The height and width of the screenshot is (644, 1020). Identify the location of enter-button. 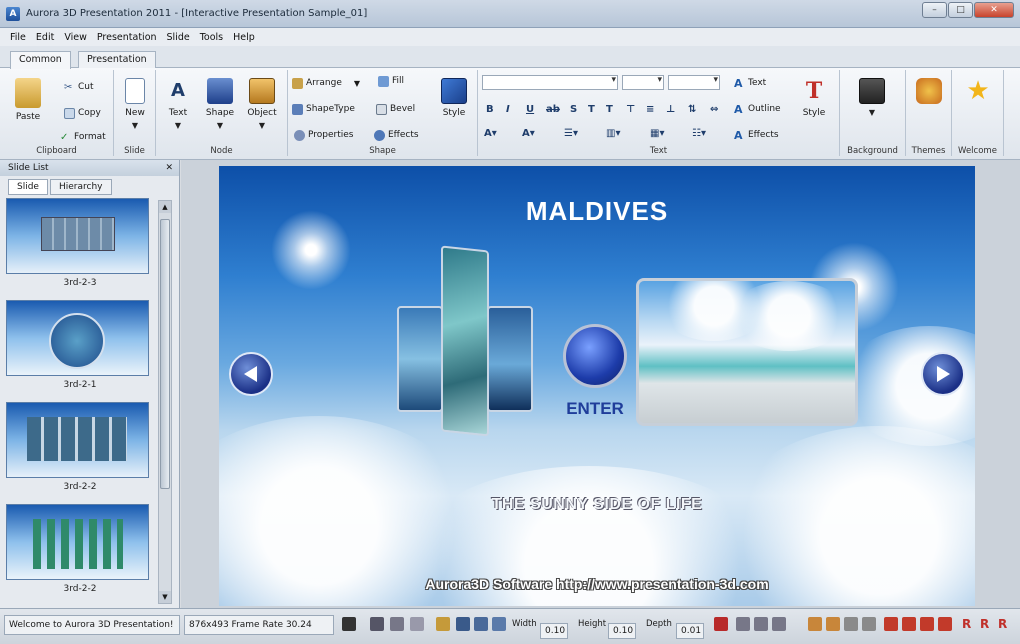
(595, 356).